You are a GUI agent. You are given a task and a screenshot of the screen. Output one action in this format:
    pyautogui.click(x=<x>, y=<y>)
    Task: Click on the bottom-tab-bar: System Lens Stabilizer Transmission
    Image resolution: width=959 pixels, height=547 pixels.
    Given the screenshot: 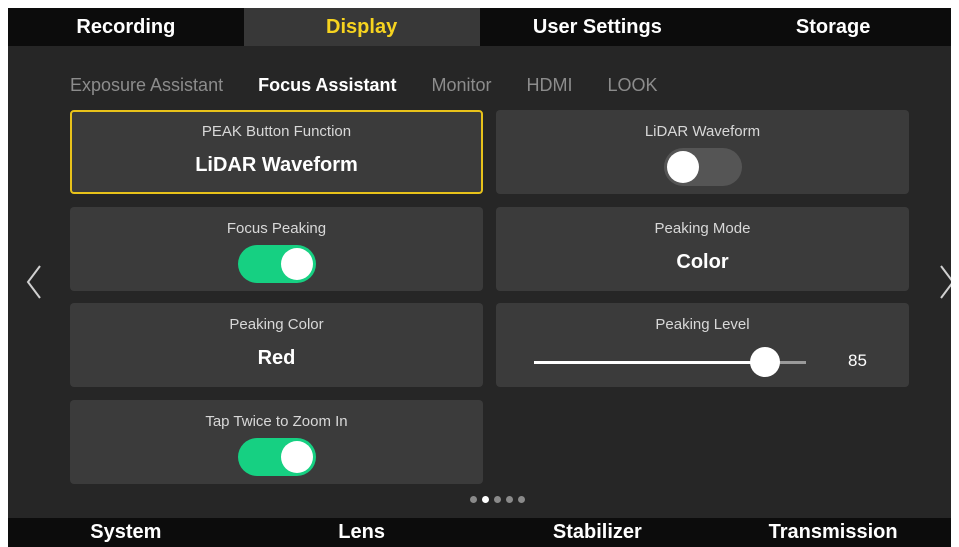 What is the action you would take?
    pyautogui.click(x=479, y=532)
    